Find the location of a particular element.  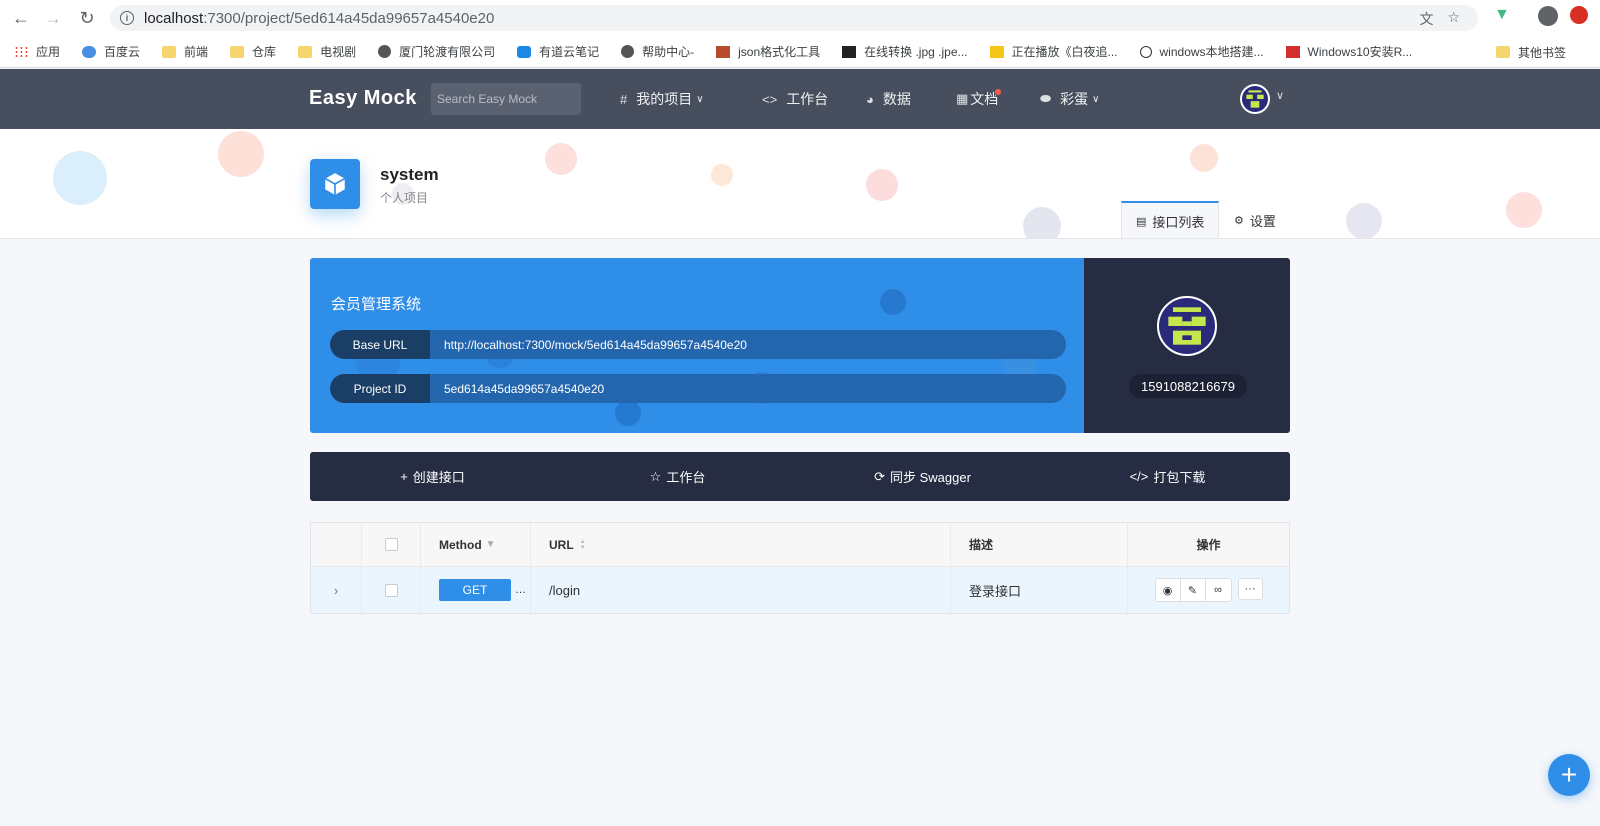

user-avatar is located at coordinates (1255, 99).